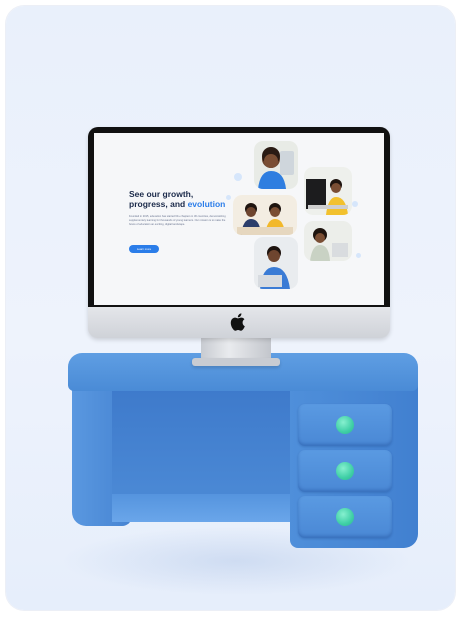 The width and height of the screenshot is (463, 620). I want to click on photo-boy-laptop-image, so click(276, 263).